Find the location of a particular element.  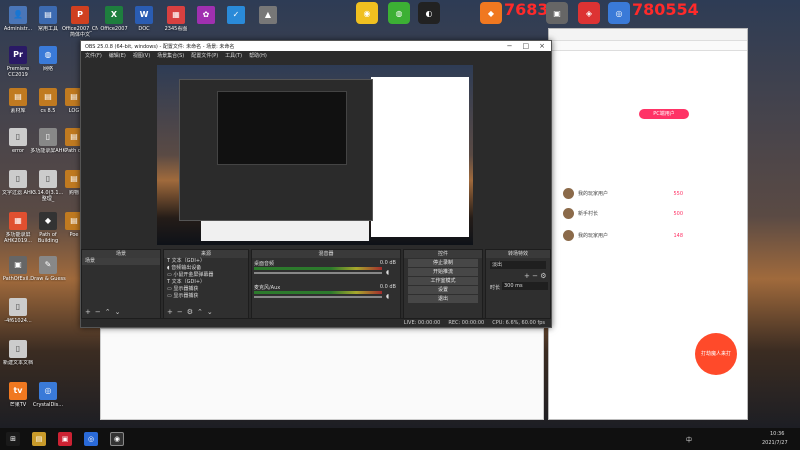

tray-date: 2021/7/27 is located at coordinates (775, 443).